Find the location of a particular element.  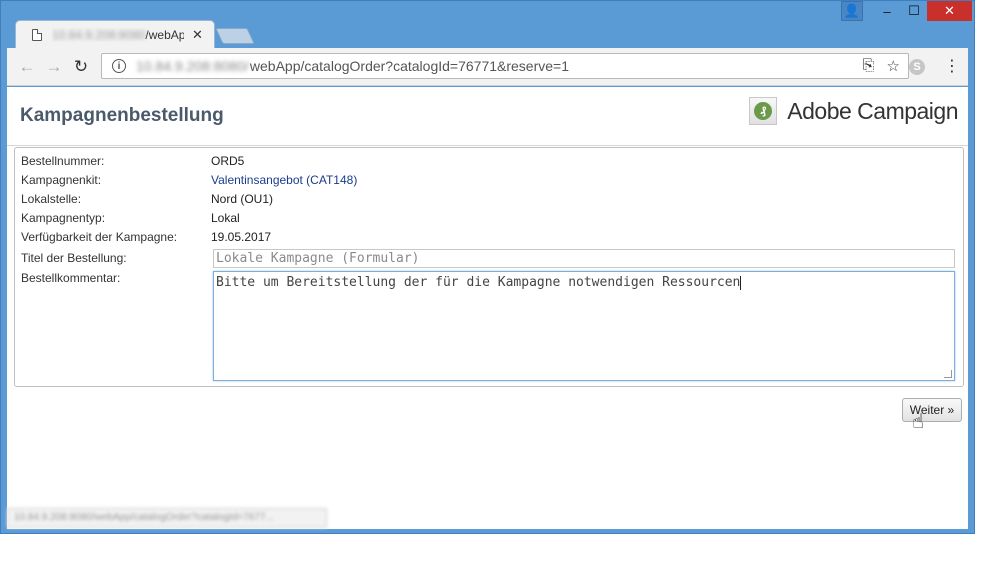

adobe-campaign-logo-icon: ₰ is located at coordinates (763, 111).